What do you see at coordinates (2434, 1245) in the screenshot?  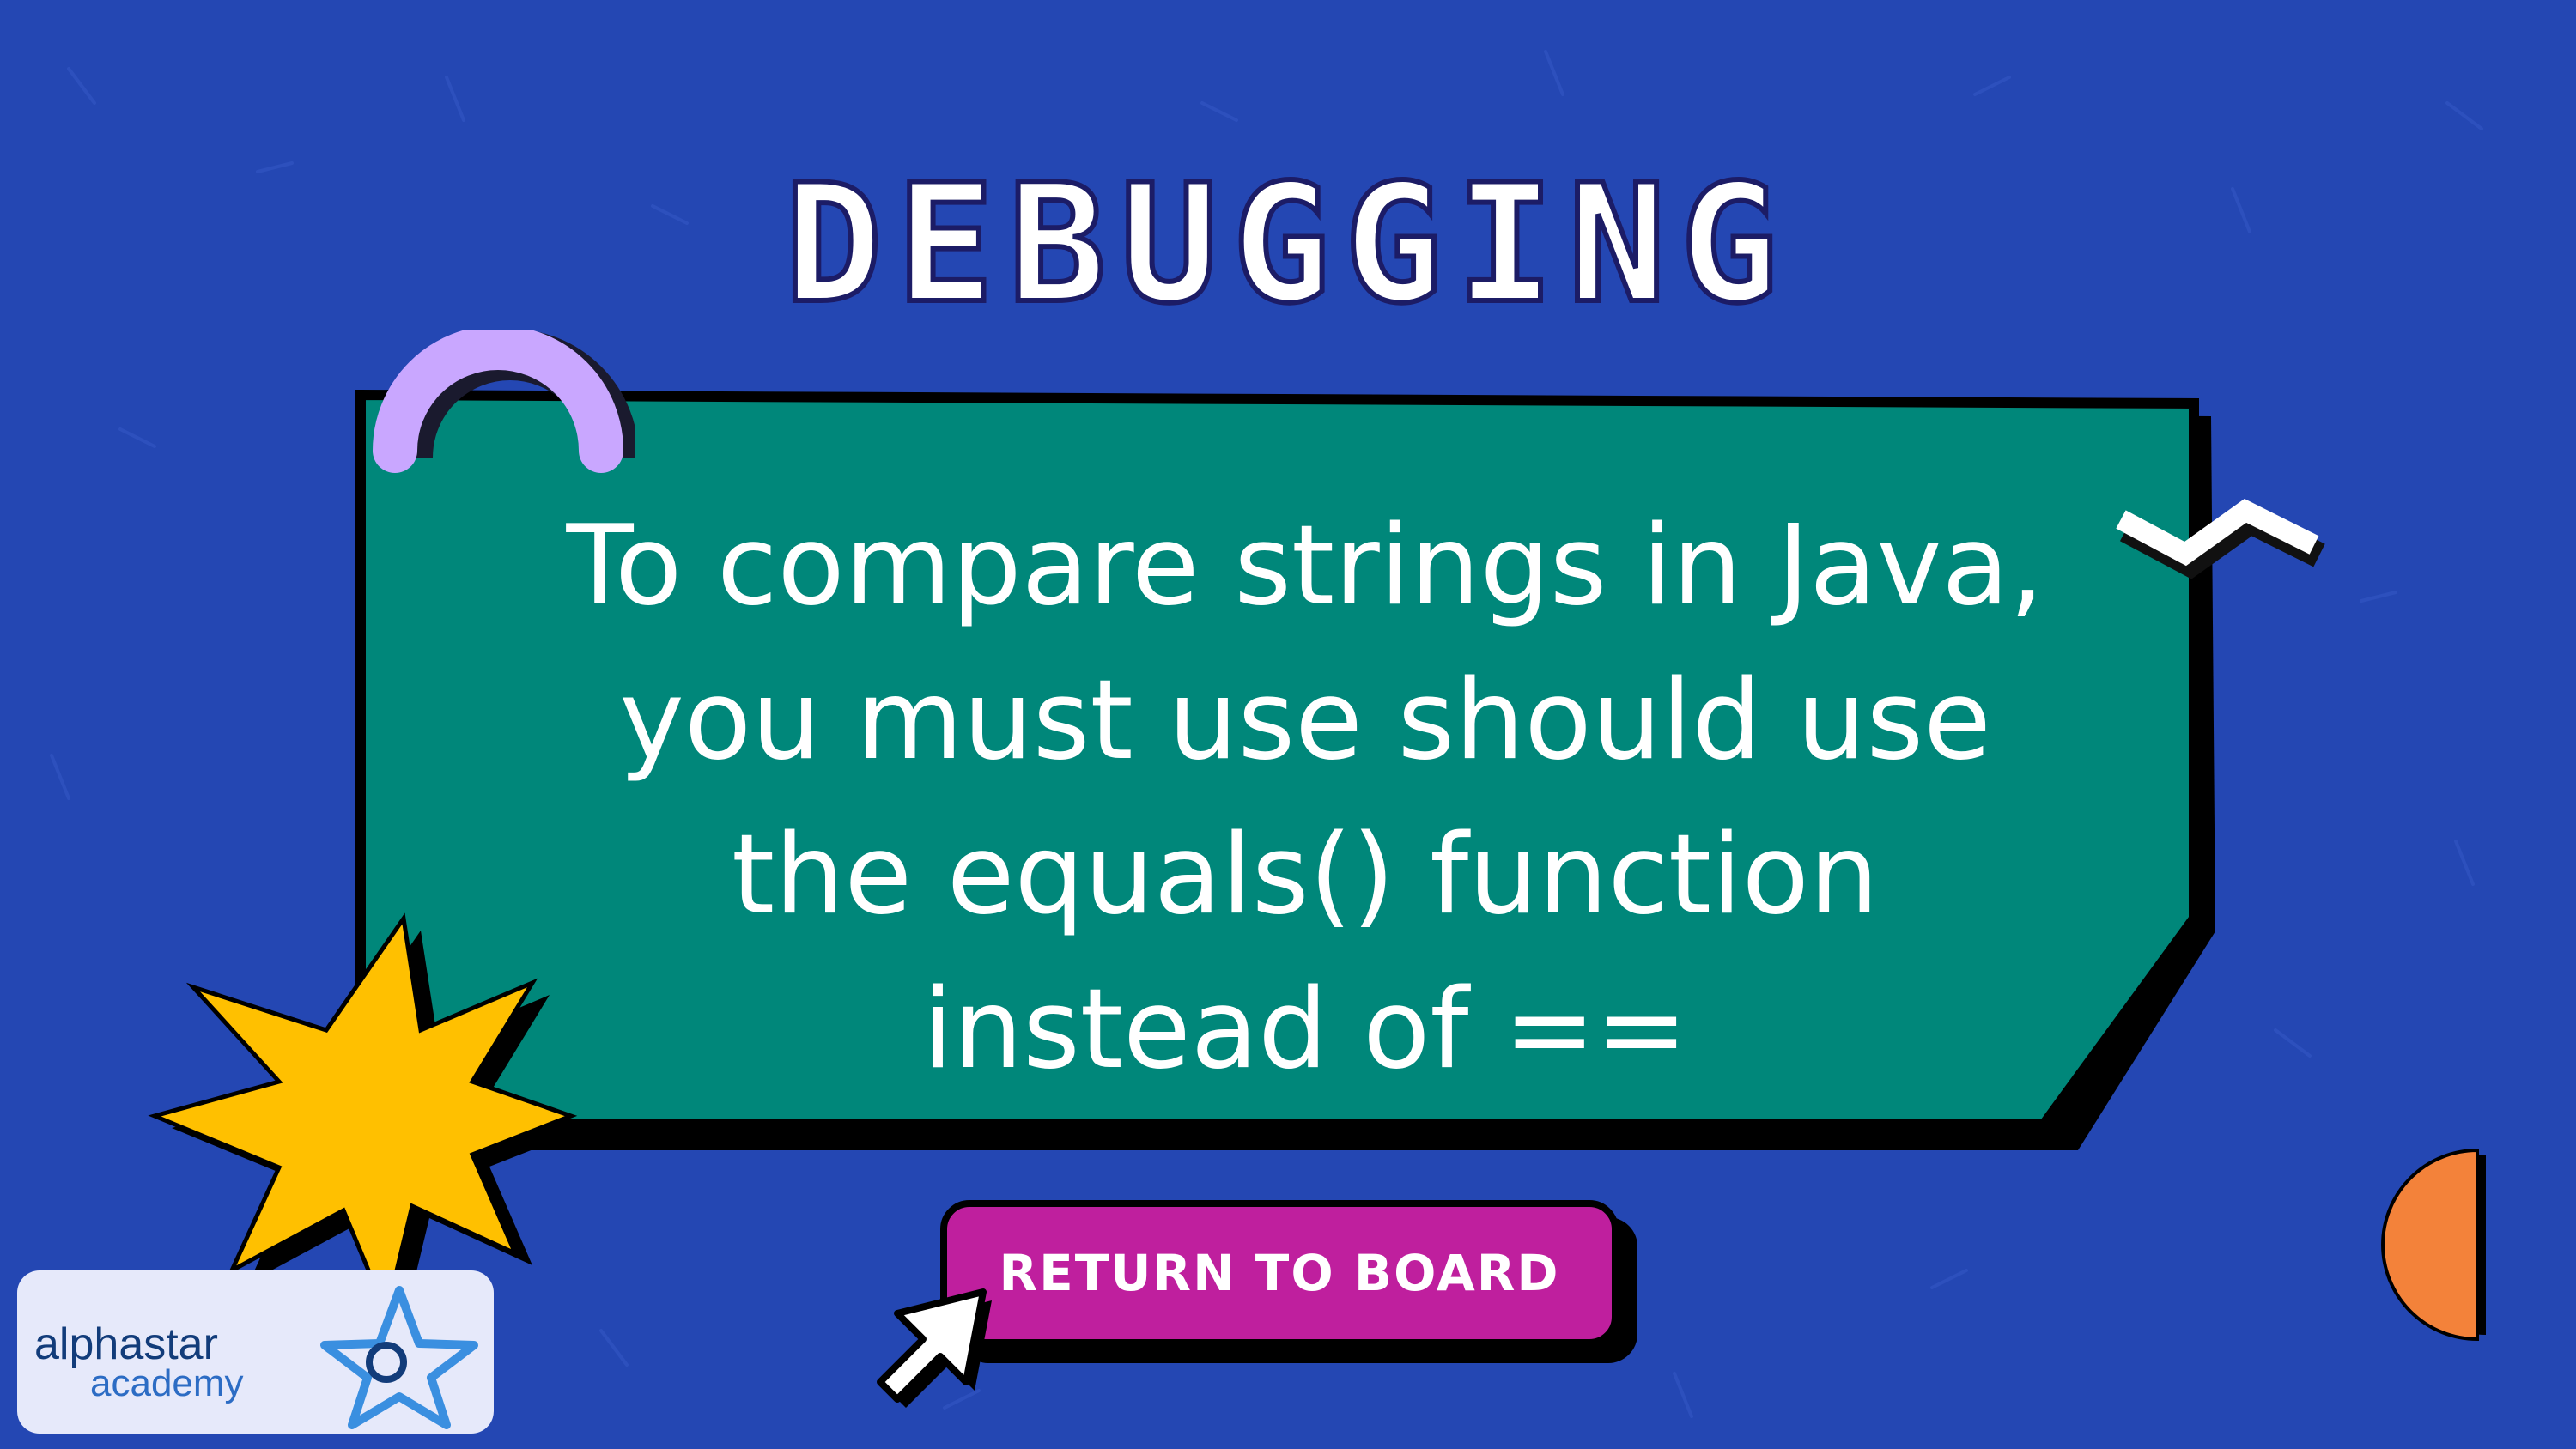 I see `half-circle-decoration` at bounding box center [2434, 1245].